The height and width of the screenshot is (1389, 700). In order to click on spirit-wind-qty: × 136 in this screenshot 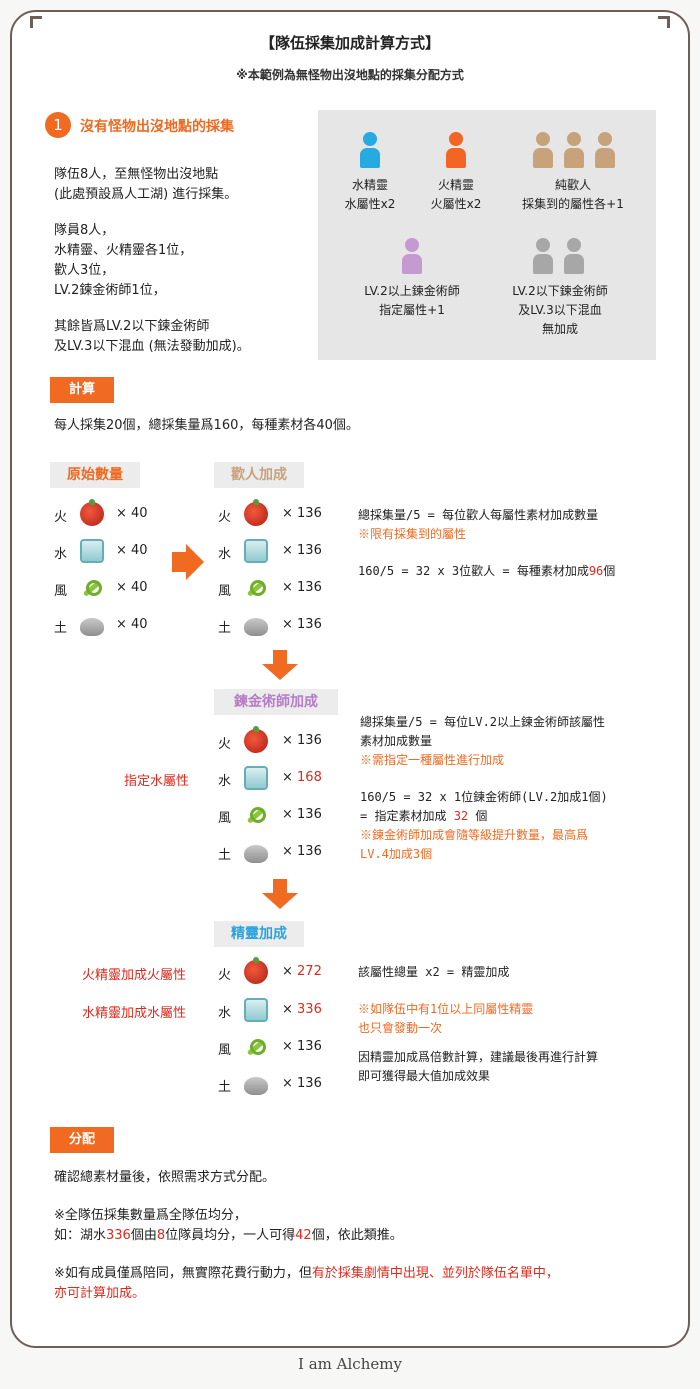, I will do `click(302, 1046)`.